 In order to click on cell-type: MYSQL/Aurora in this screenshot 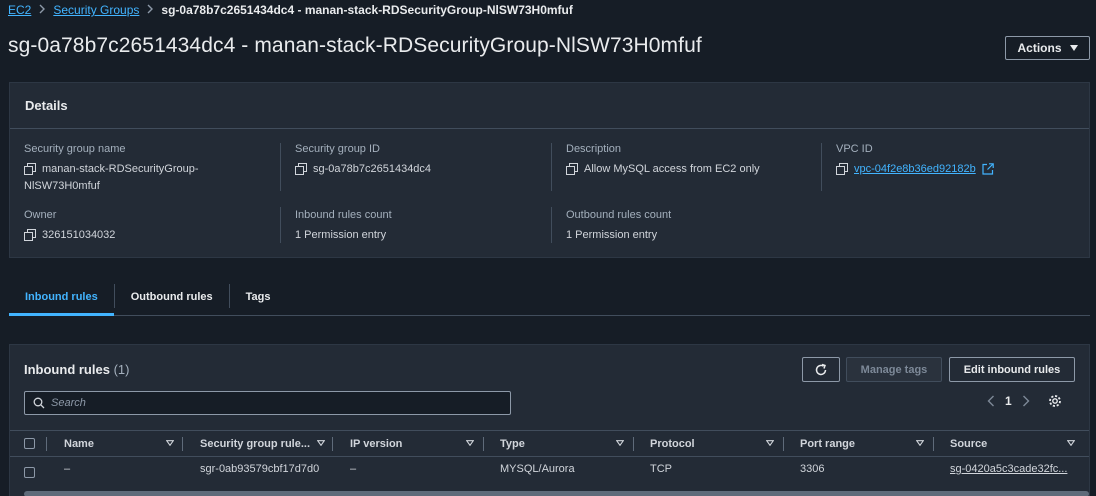, I will do `click(537, 469)`.